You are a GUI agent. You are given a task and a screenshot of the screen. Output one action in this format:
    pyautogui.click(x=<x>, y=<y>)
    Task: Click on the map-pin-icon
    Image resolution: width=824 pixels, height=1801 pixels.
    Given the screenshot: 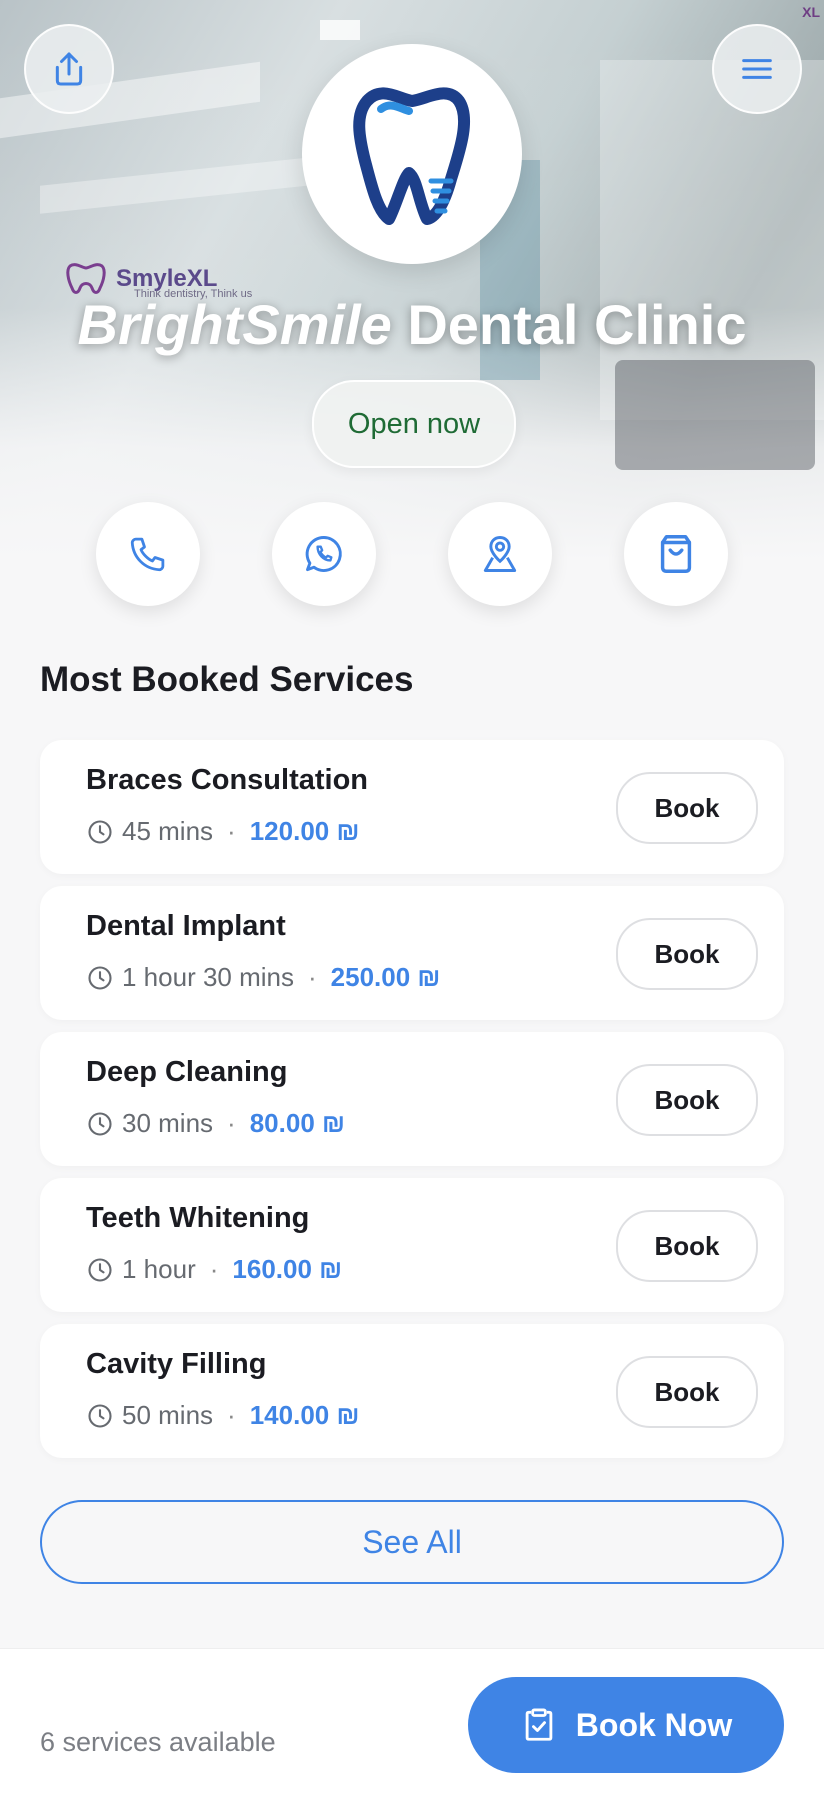 What is the action you would take?
    pyautogui.click(x=500, y=554)
    